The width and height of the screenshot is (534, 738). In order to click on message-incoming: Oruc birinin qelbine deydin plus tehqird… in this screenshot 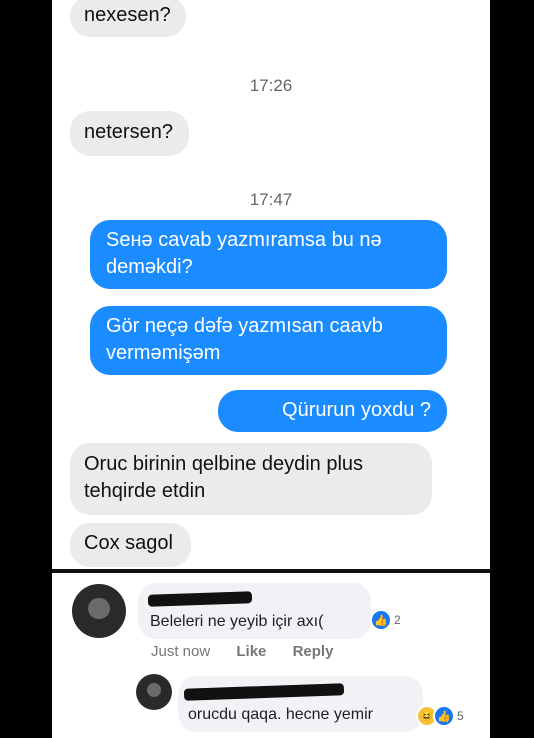, I will do `click(251, 479)`.